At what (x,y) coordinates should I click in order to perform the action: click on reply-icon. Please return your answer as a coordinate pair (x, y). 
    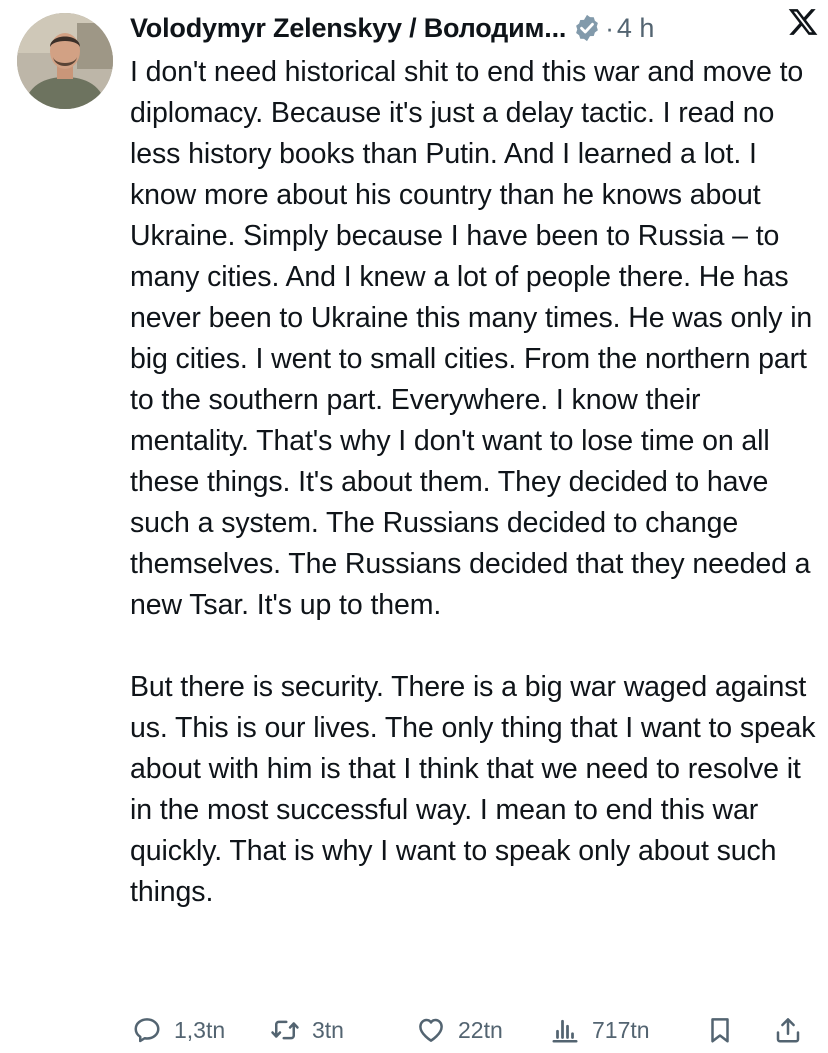
    Looking at the image, I should click on (147, 1030).